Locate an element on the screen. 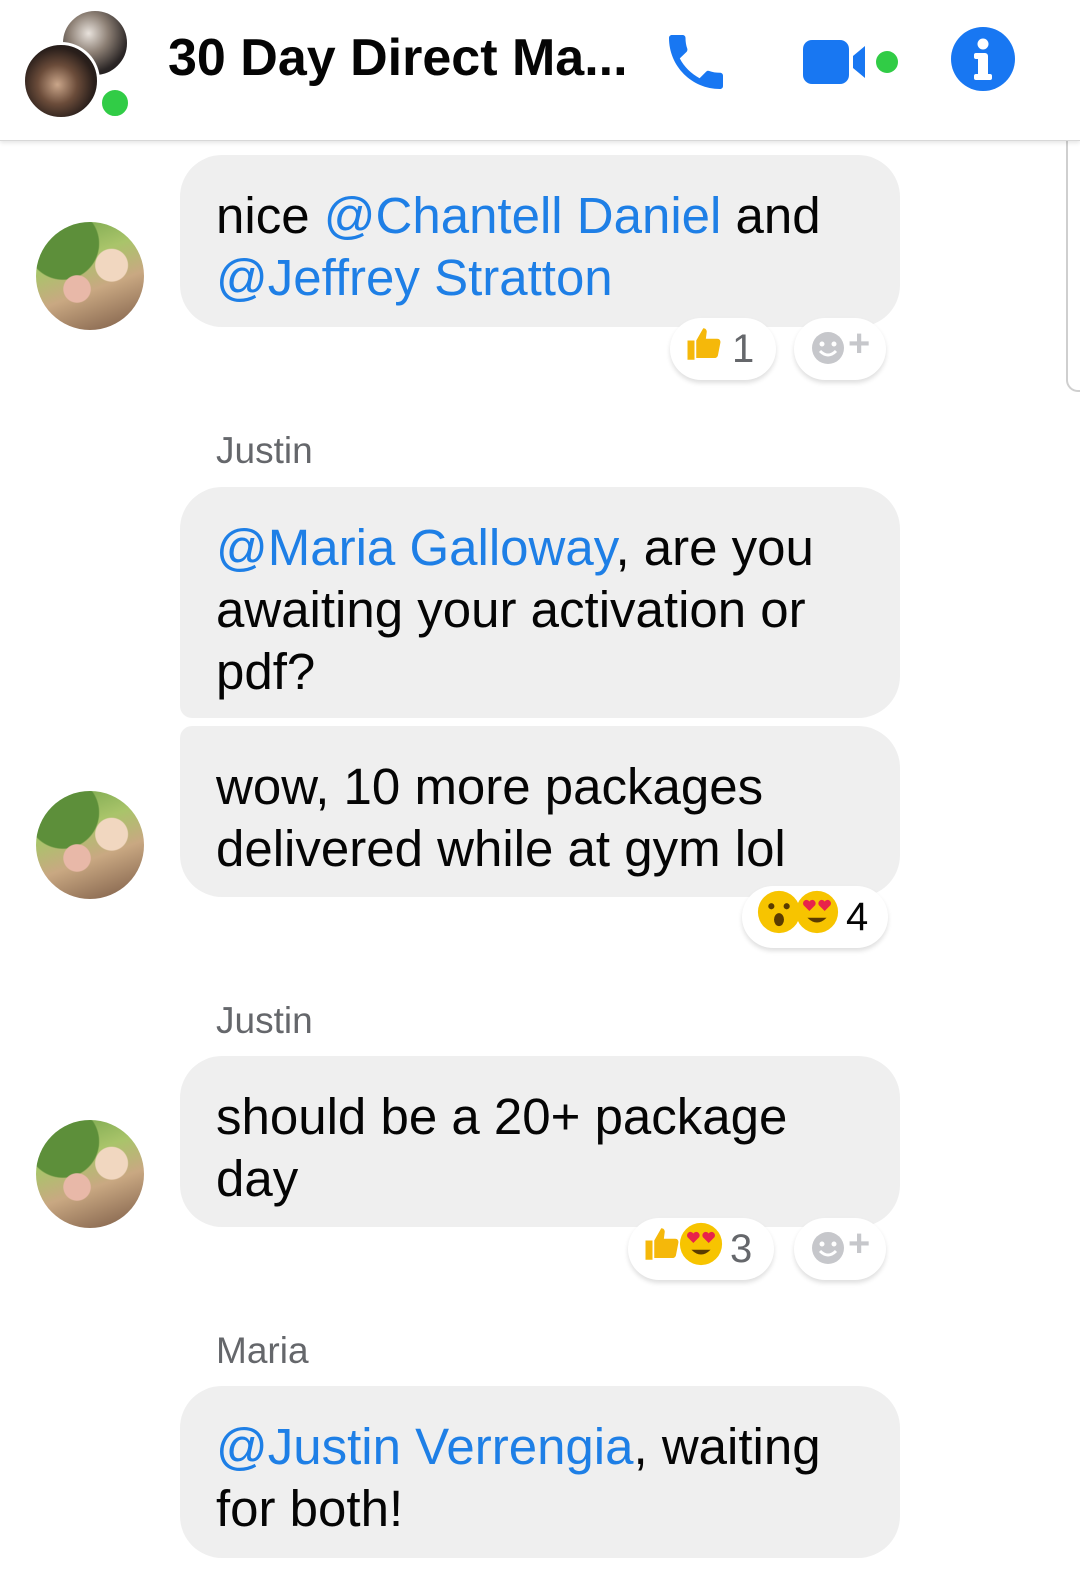 The image size is (1080, 1591). video-call-icon is located at coordinates (858, 62).